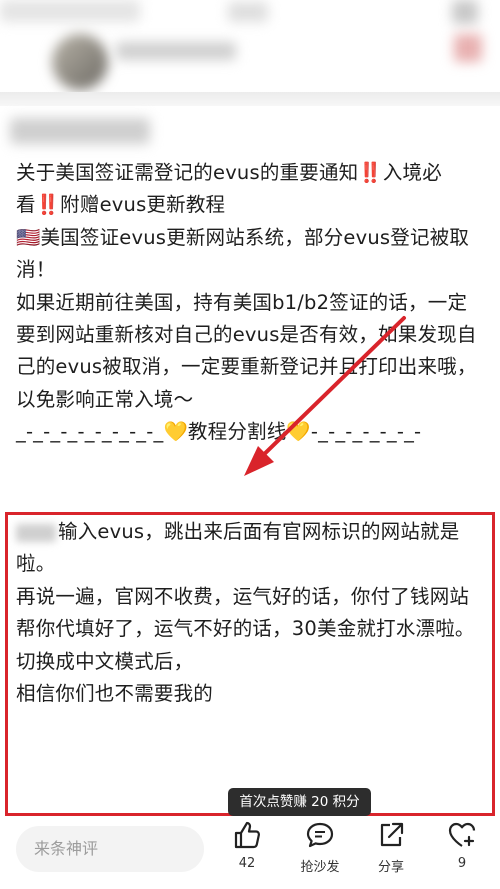  Describe the element at coordinates (36, 532) in the screenshot. I see `blurred-text` at that location.